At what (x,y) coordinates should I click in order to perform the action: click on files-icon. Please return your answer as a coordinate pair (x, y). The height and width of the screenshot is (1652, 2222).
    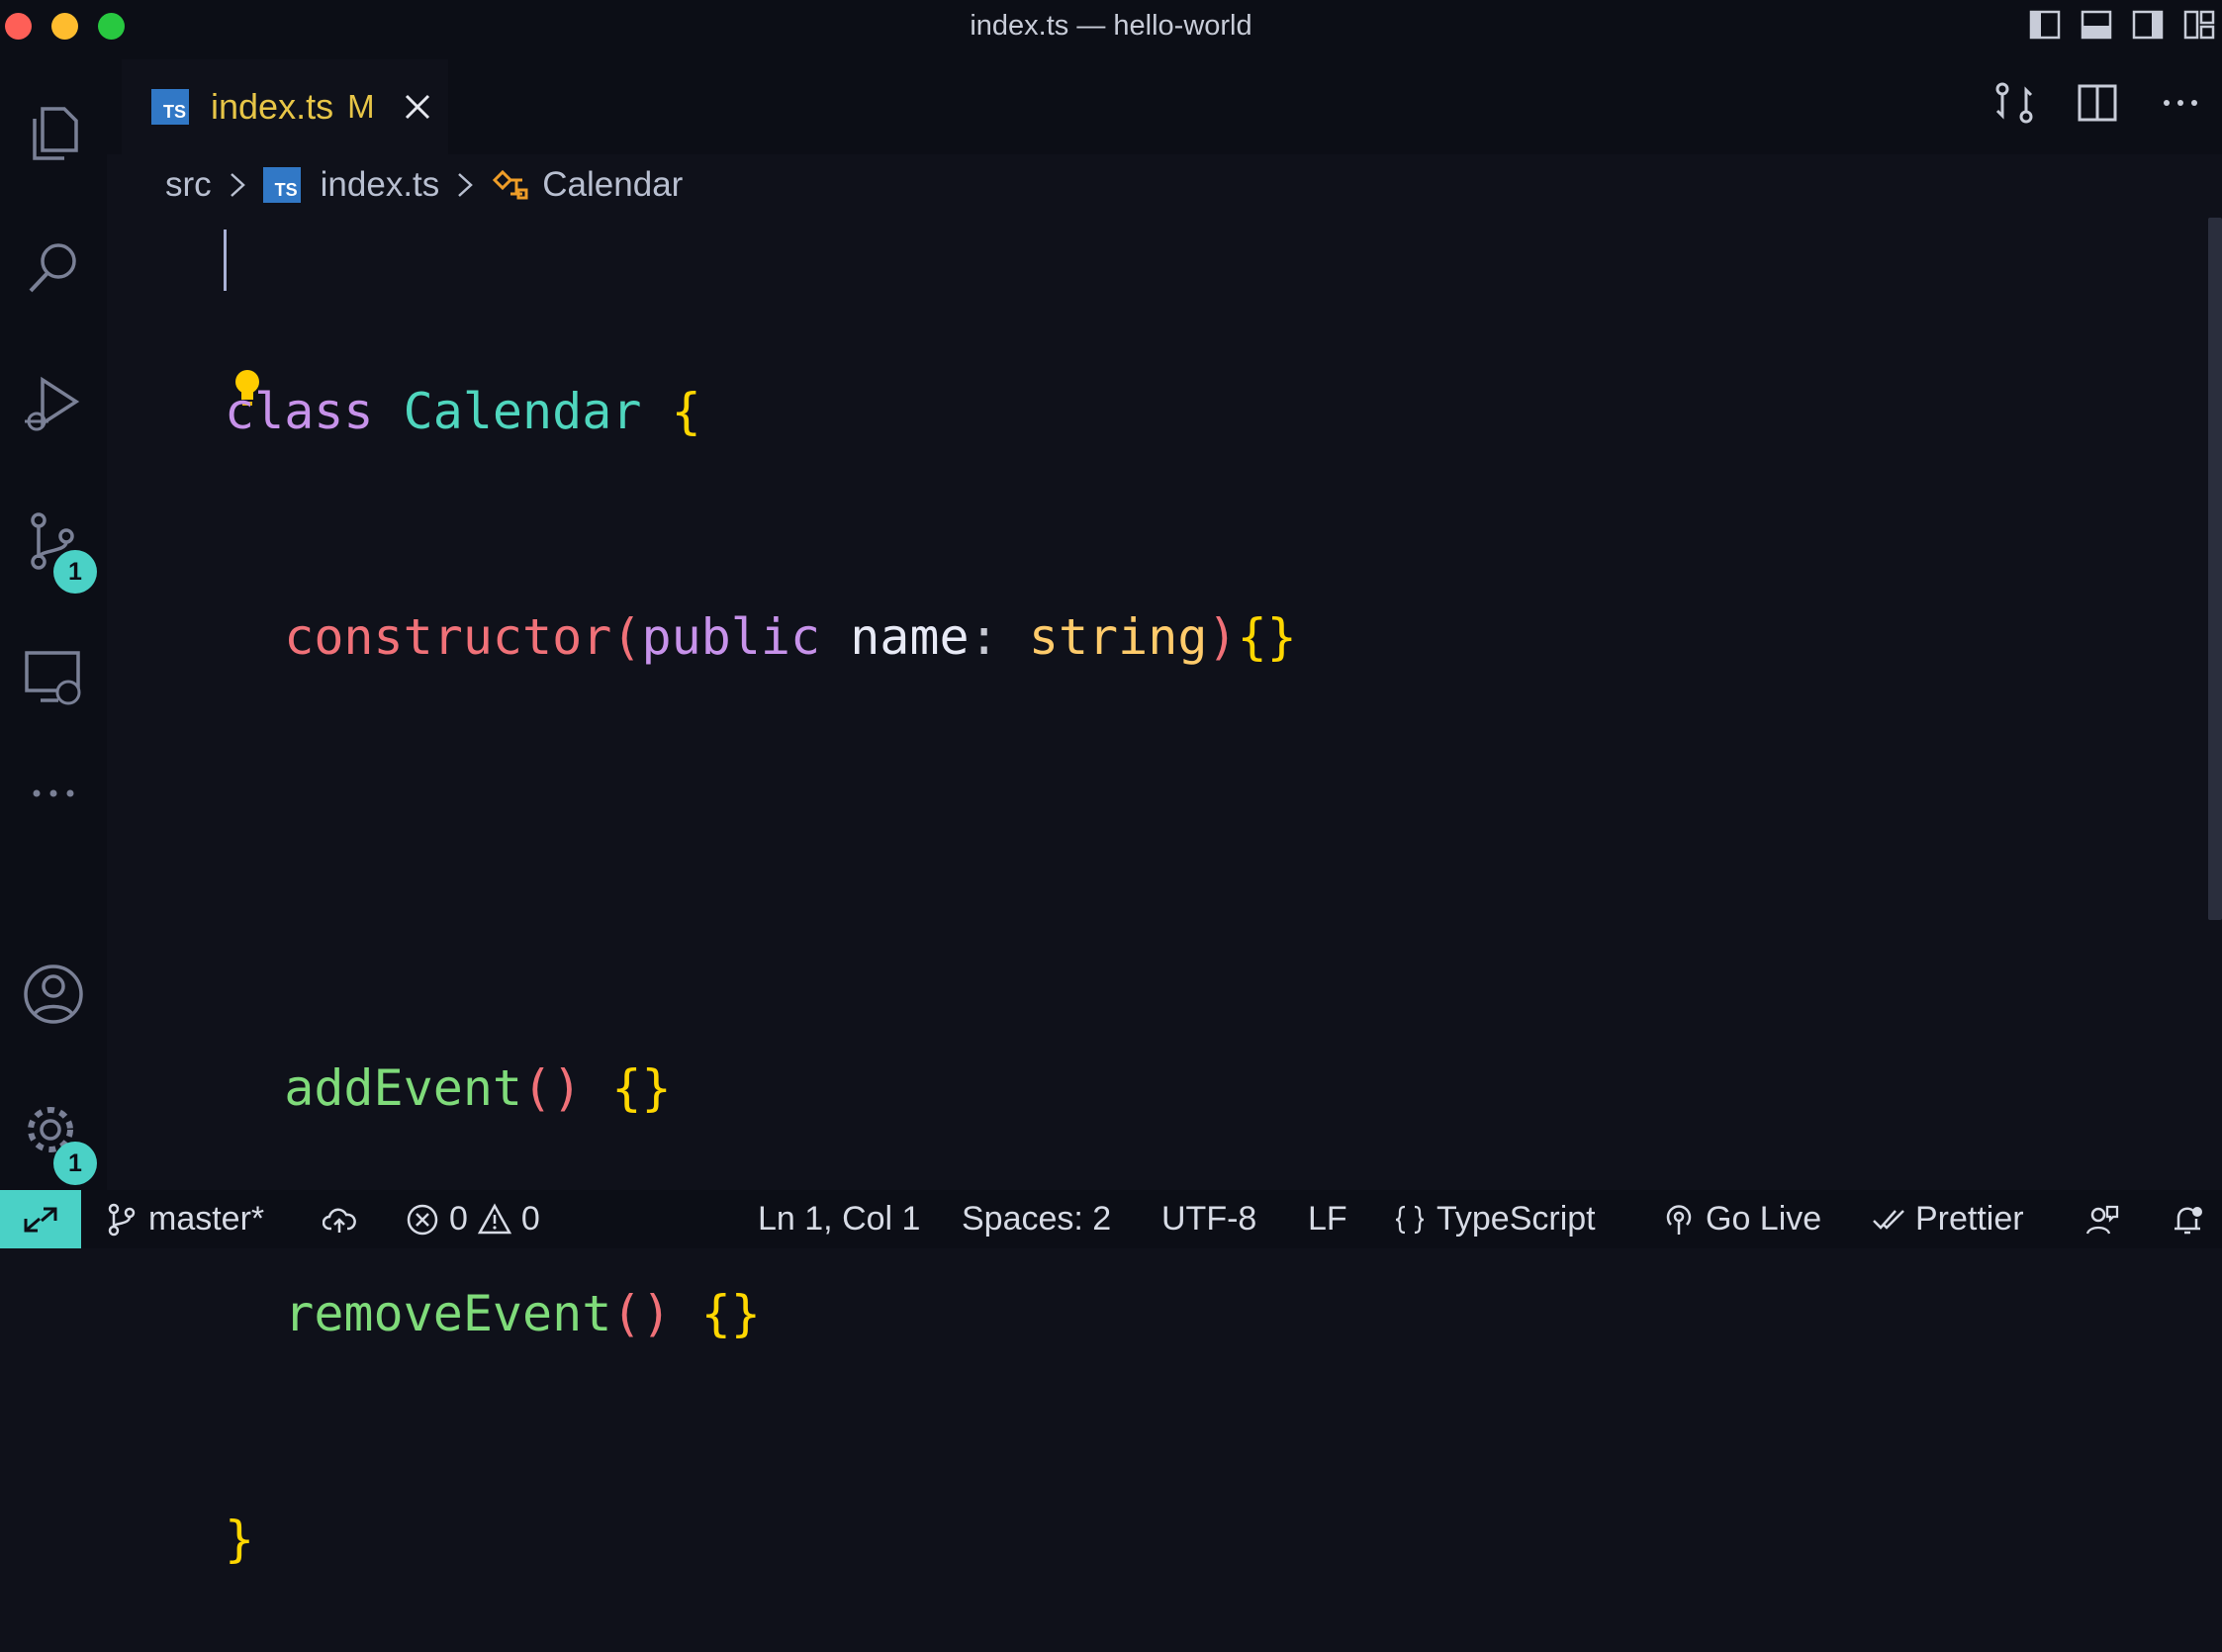
    Looking at the image, I should click on (55, 133).